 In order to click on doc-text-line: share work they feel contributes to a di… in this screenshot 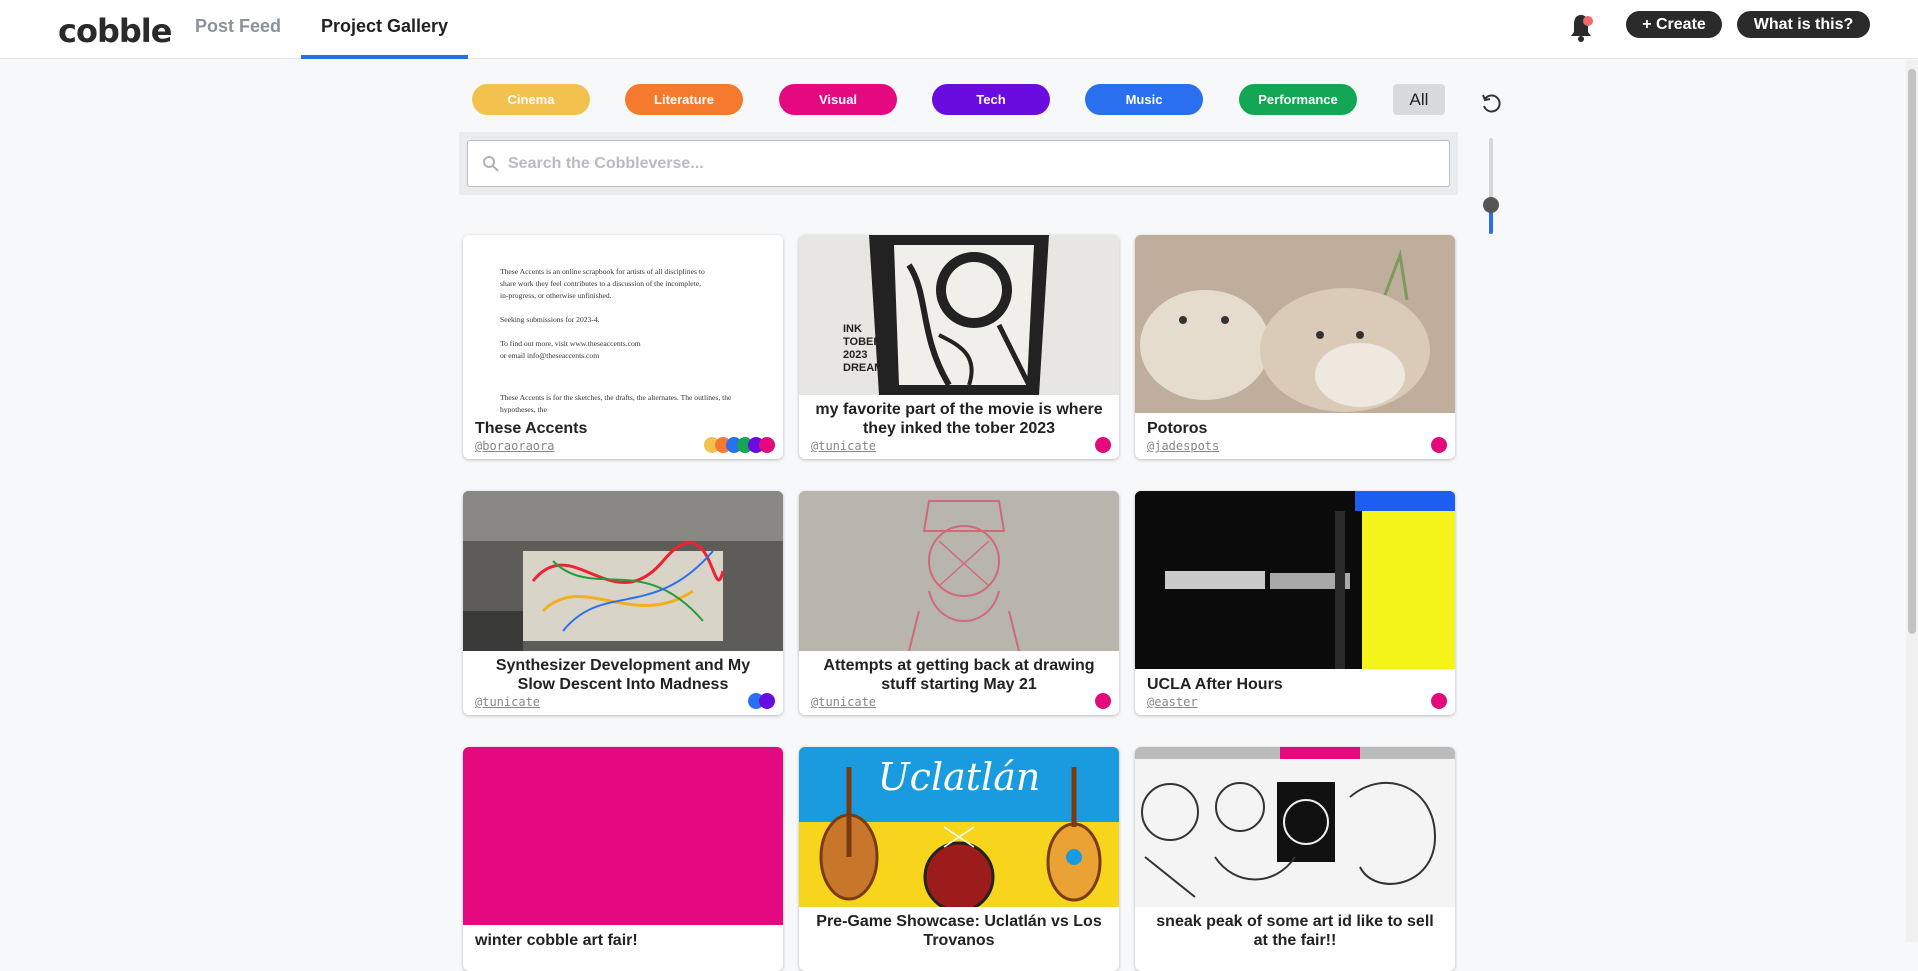, I will do `click(600, 283)`.